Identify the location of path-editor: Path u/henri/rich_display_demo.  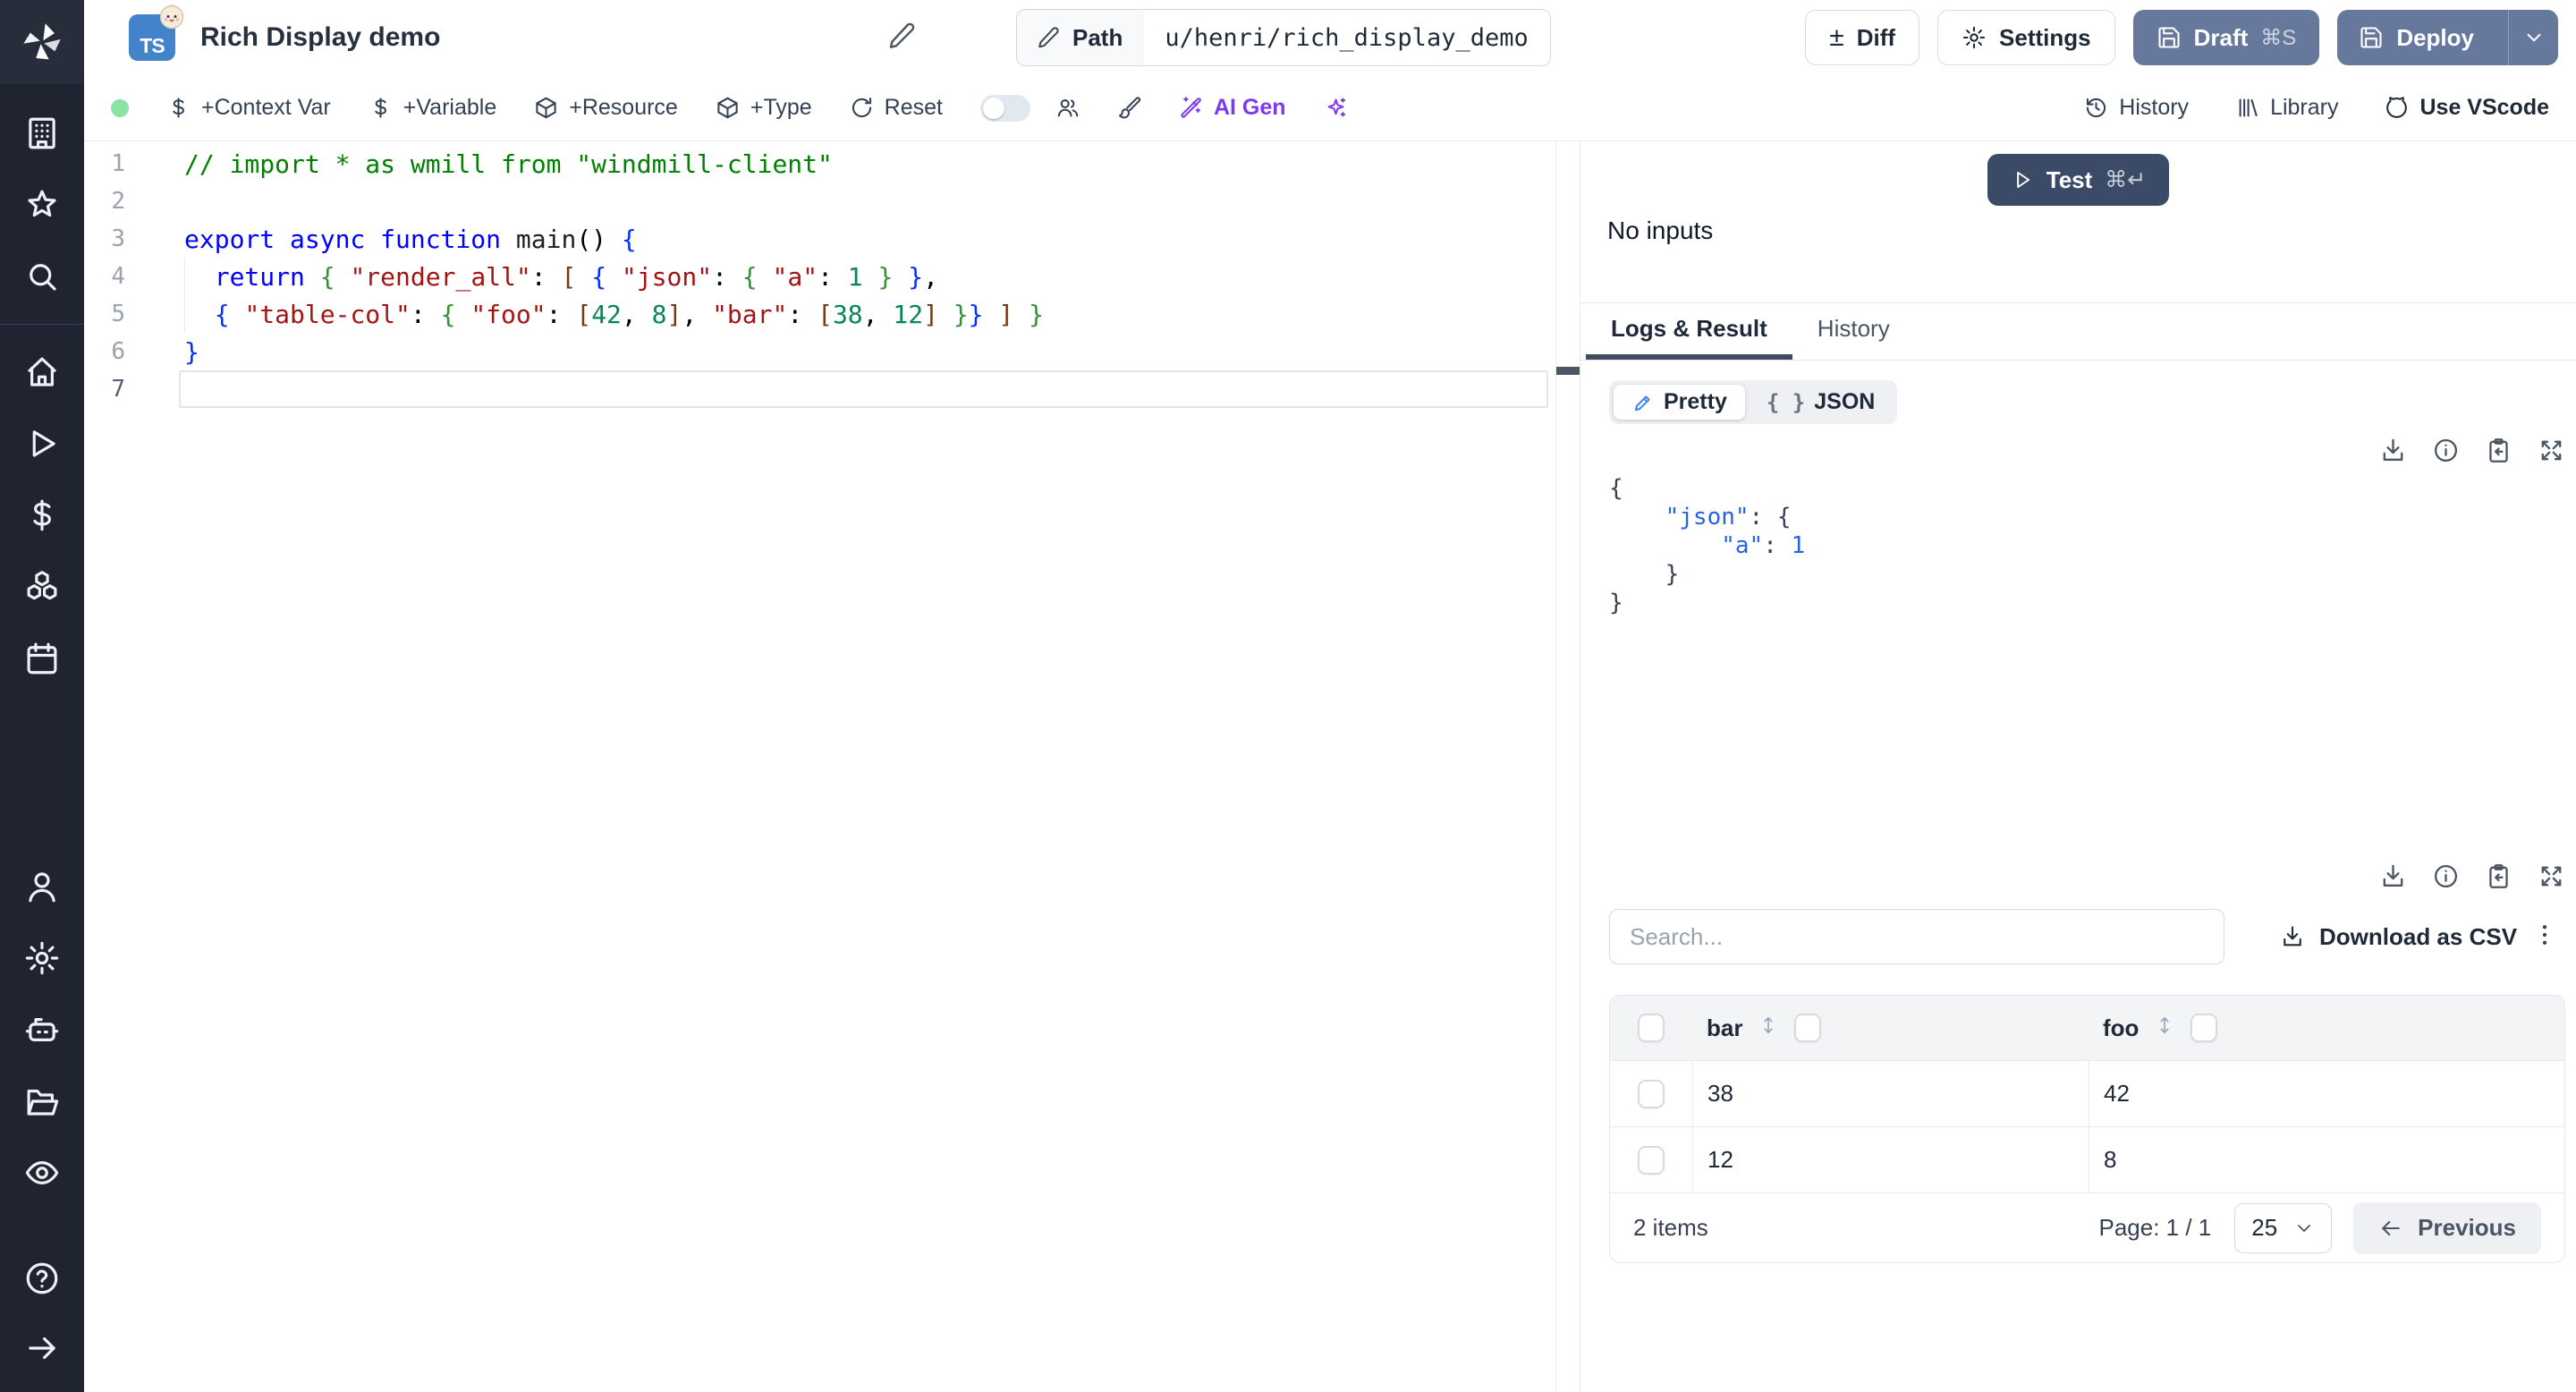
(1283, 37).